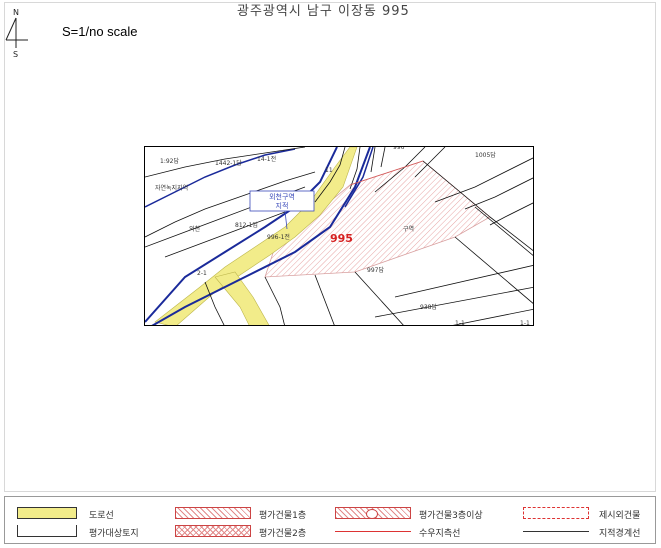  What do you see at coordinates (282, 196) in the screenshot?
I see `callout-line-1: 외천구역` at bounding box center [282, 196].